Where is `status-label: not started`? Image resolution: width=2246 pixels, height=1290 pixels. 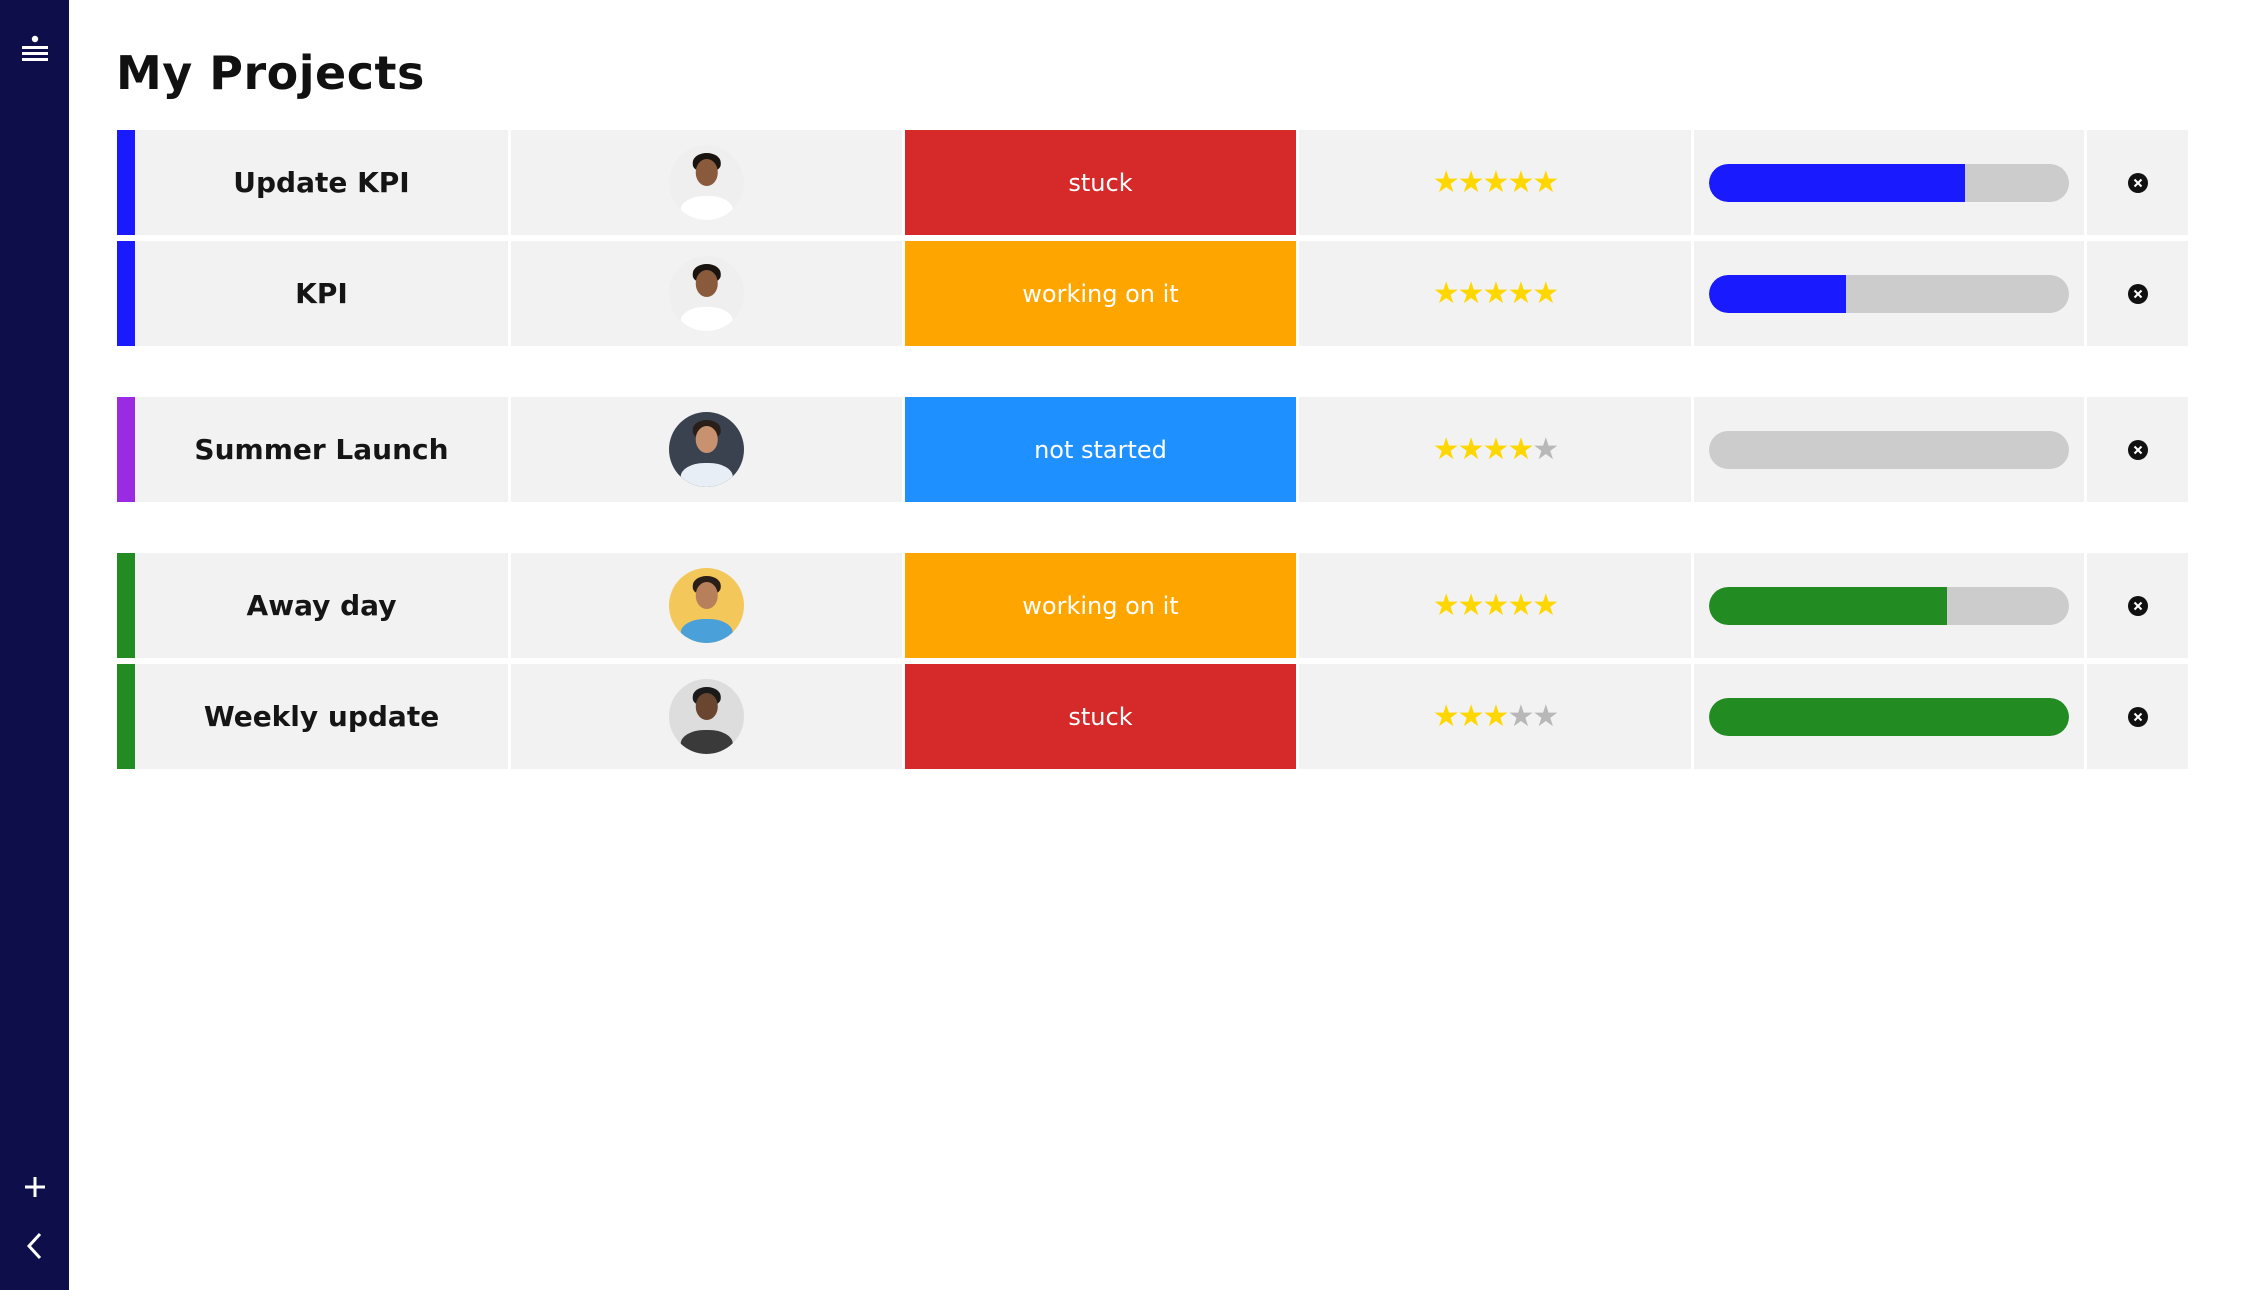 status-label: not started is located at coordinates (1100, 449).